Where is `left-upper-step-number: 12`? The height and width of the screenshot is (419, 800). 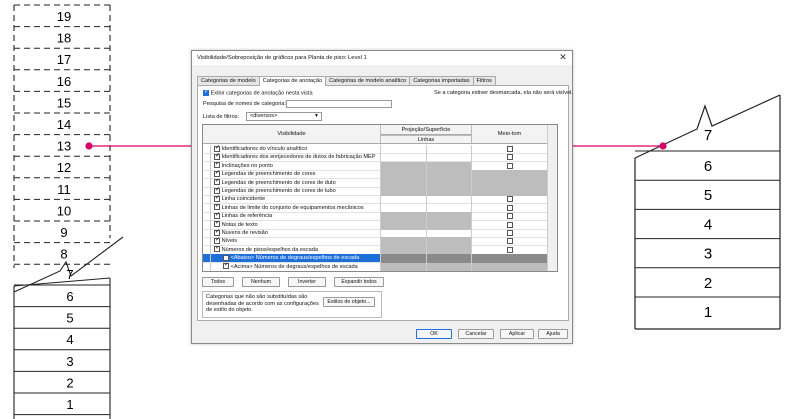 left-upper-step-number: 12 is located at coordinates (64, 167).